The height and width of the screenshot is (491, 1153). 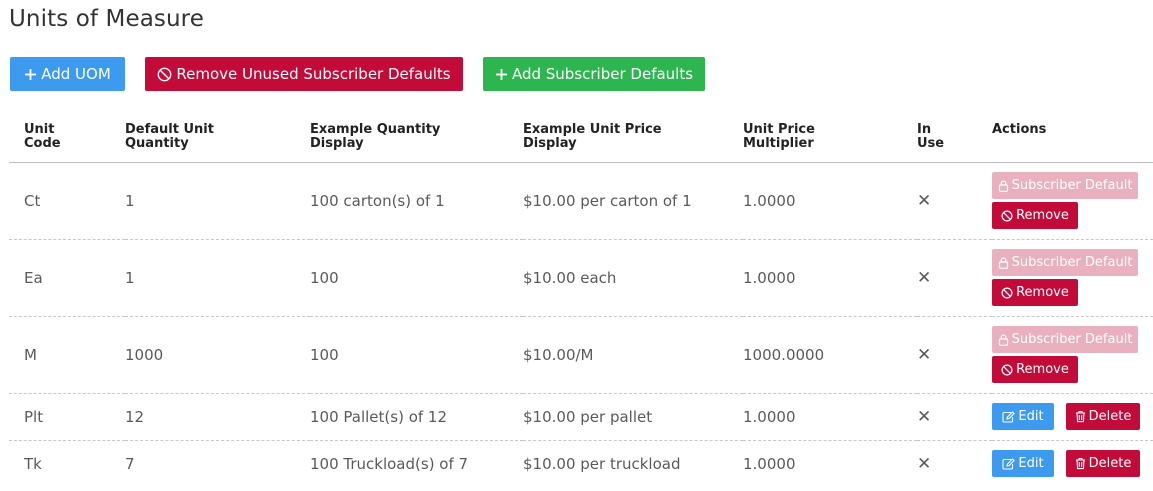 What do you see at coordinates (416, 139) in the screenshot?
I see `header-example-quantity-display: Example Quantity Display` at bounding box center [416, 139].